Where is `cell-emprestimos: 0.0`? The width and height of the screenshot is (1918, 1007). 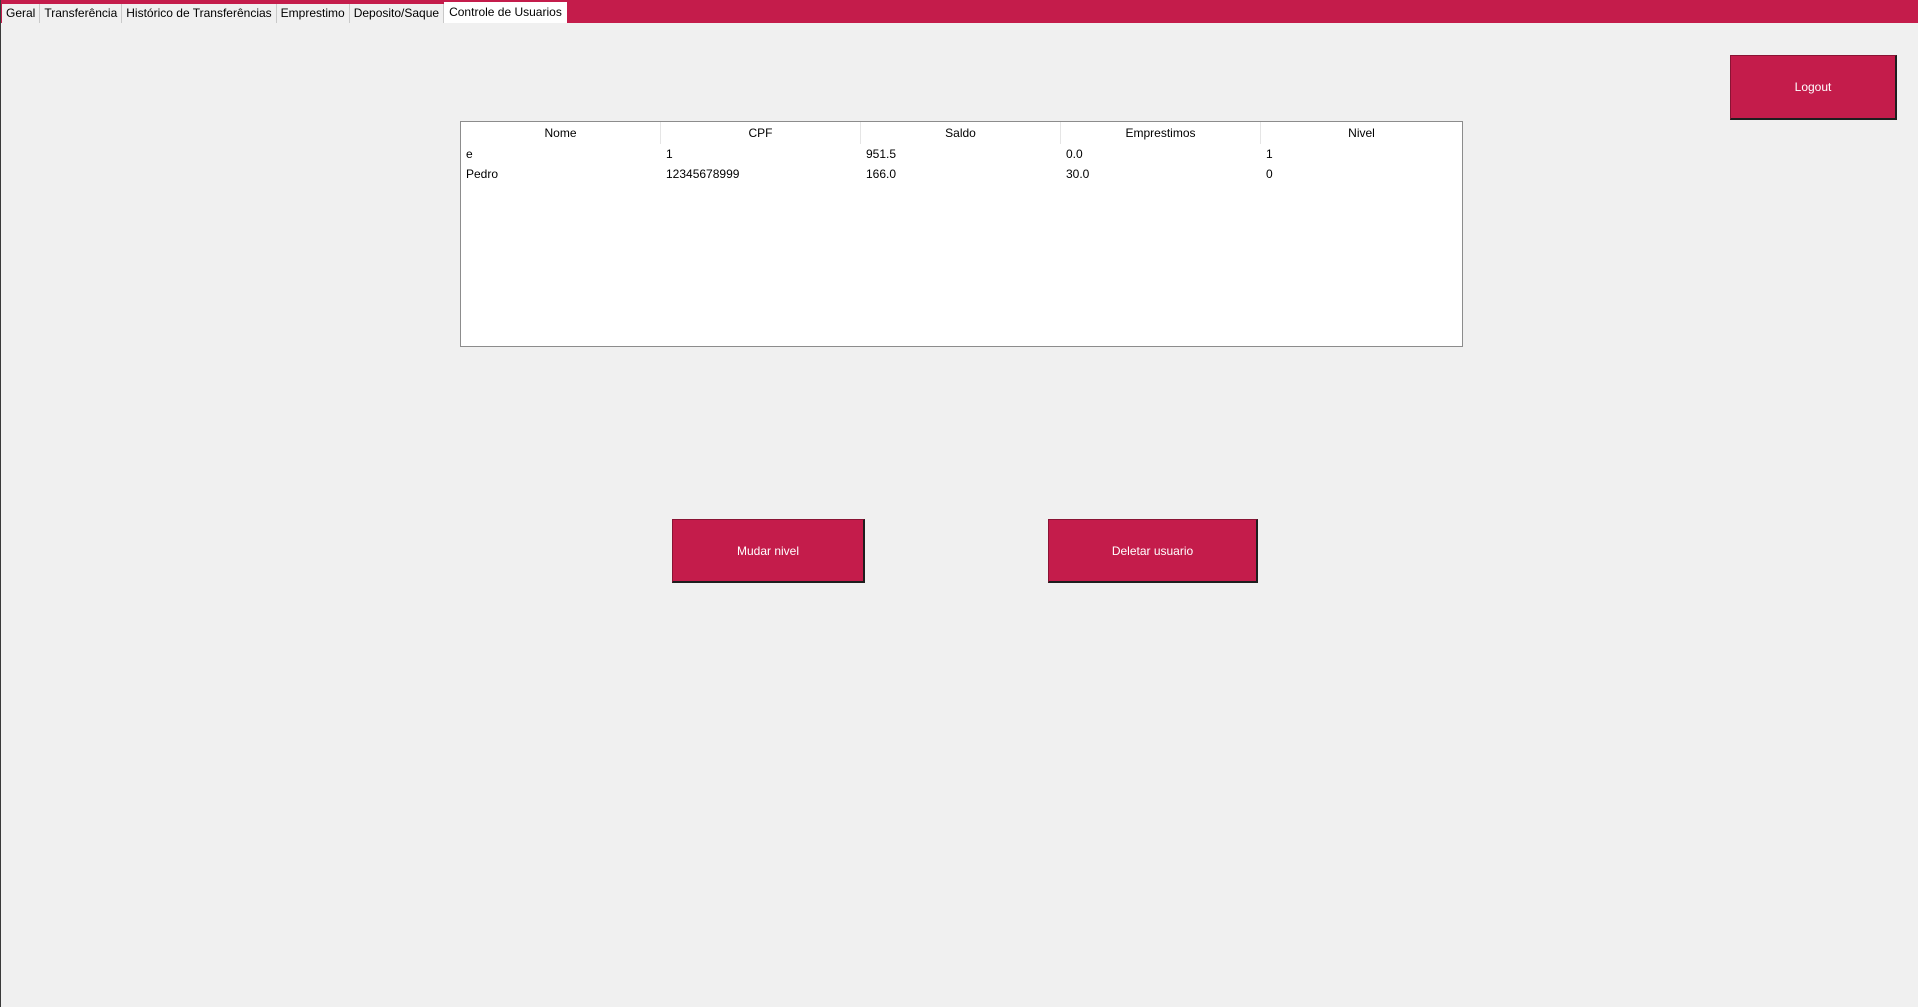
cell-emprestimos: 0.0 is located at coordinates (1074, 154).